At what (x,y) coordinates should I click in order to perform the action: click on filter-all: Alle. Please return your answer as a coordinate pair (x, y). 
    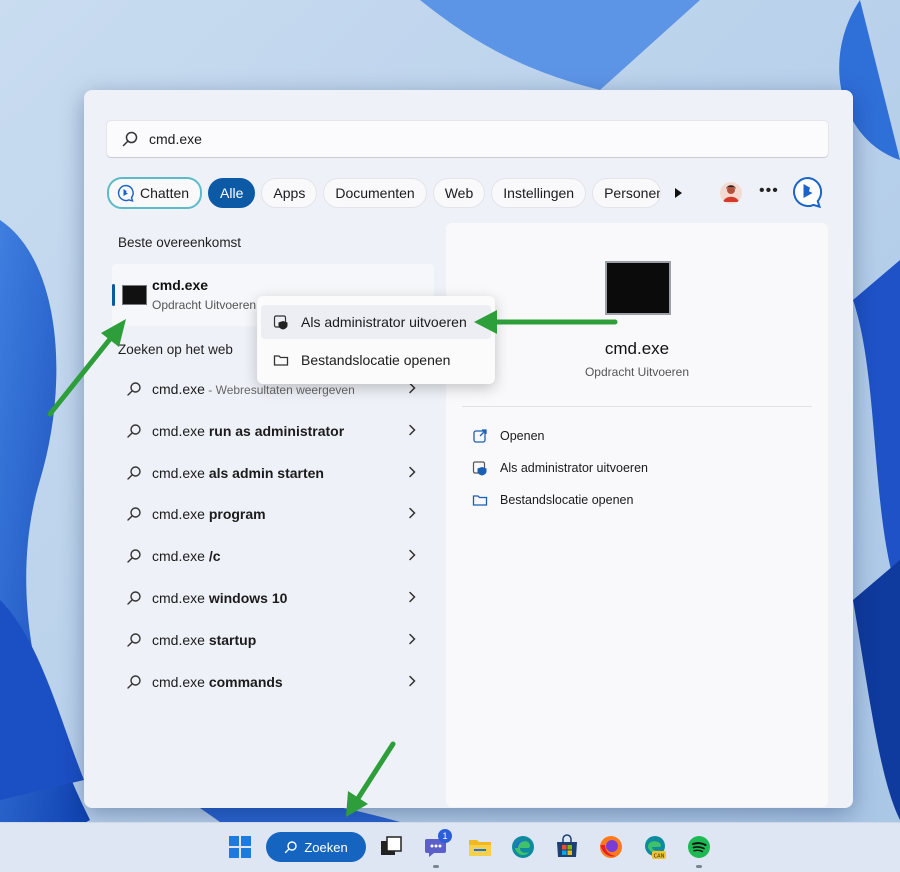
    Looking at the image, I should click on (232, 193).